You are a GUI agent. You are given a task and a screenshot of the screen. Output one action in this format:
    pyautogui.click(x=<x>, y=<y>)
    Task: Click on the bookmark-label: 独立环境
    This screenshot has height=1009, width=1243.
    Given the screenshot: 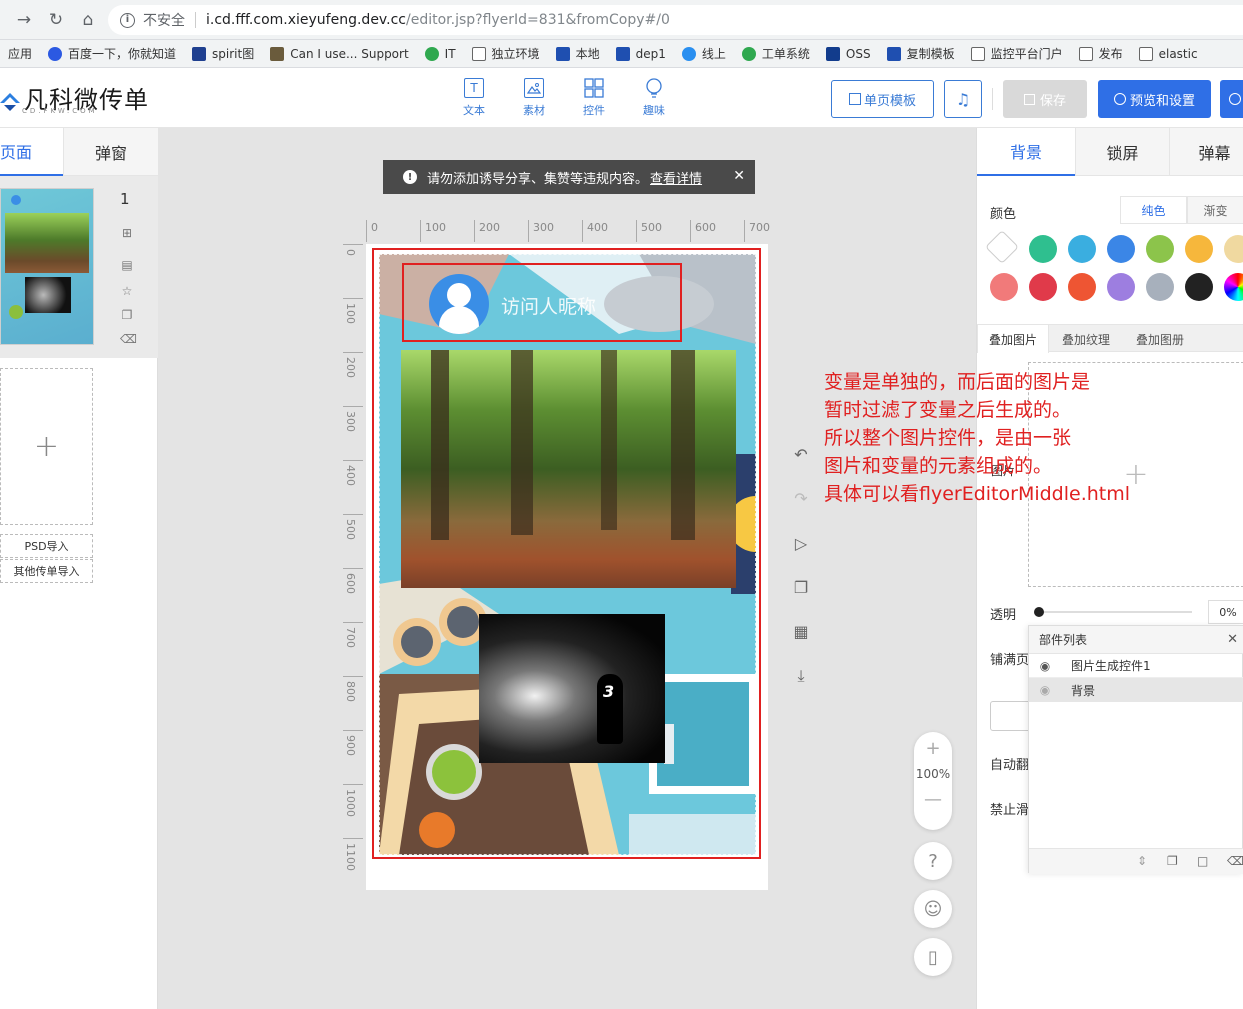 What is the action you would take?
    pyautogui.click(x=515, y=54)
    